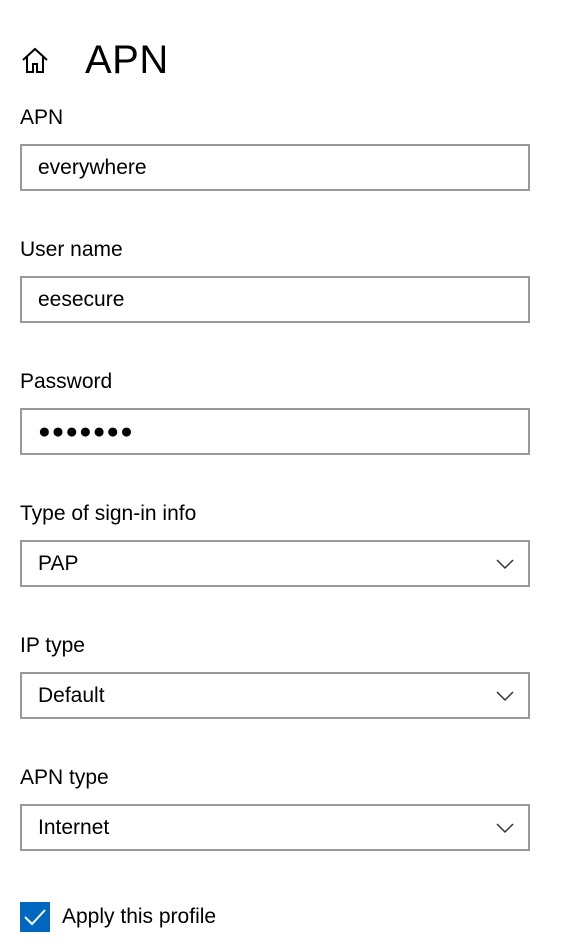 Image resolution: width=585 pixels, height=949 pixels. I want to click on home-button, so click(35, 60).